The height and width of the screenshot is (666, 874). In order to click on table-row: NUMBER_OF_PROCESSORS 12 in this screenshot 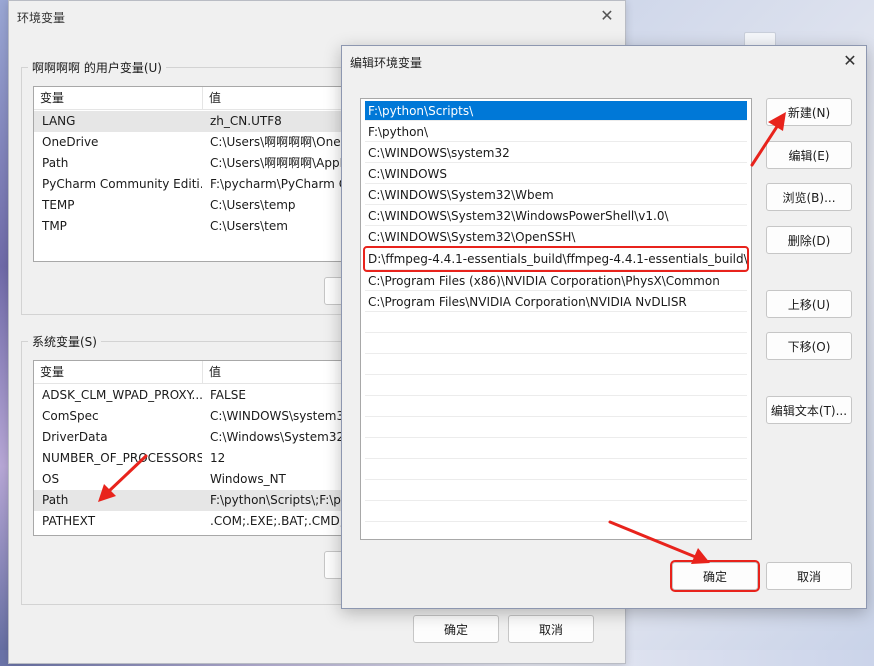, I will do `click(190, 458)`.